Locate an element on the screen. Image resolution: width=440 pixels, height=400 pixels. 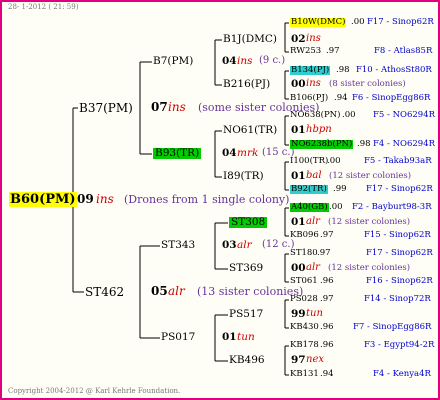
gen4-ref-15: F4 - Kenya4R is located at coordinates (402, 374).